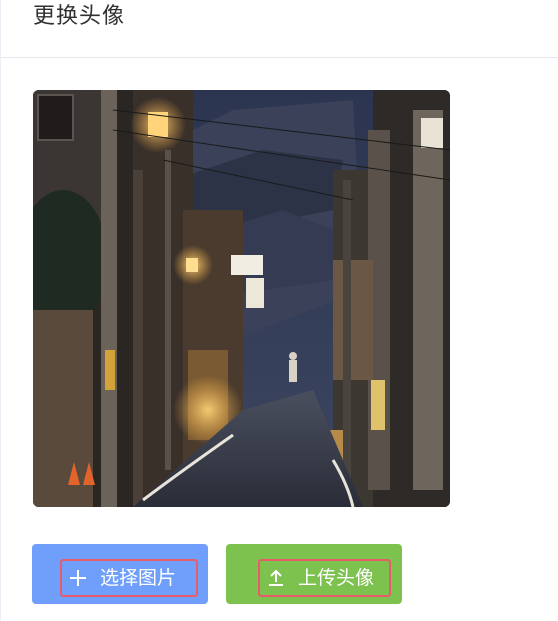 This screenshot has width=558, height=621. Describe the element at coordinates (78, 578) in the screenshot. I see `plus-icon` at that location.